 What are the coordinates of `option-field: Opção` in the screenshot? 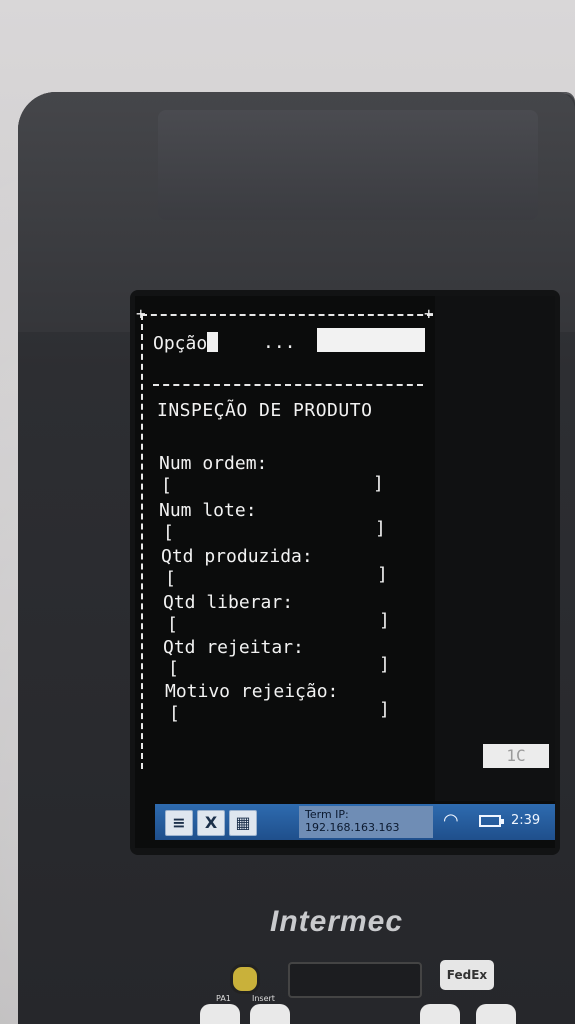 It's located at (186, 343).